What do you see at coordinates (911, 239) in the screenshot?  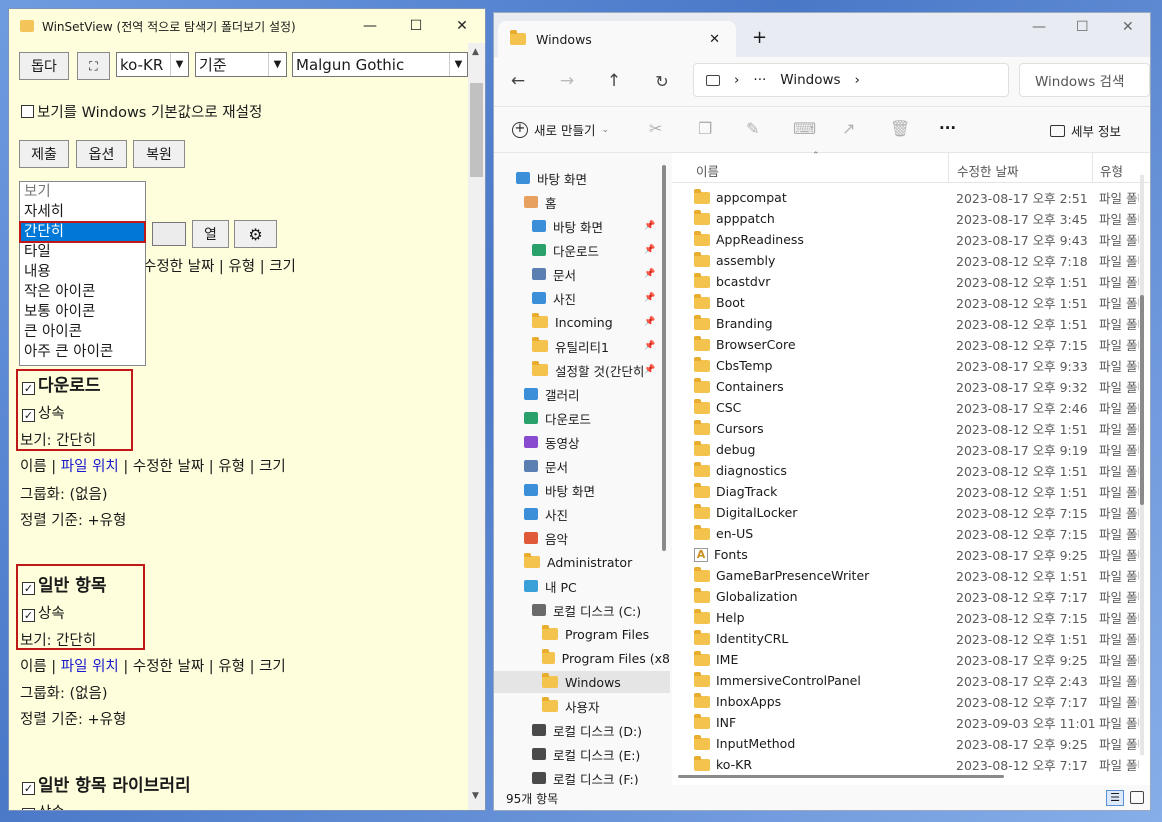 I see `file-row: AppReadiness 2023-08-17 오후 9:43 파일 폴더` at bounding box center [911, 239].